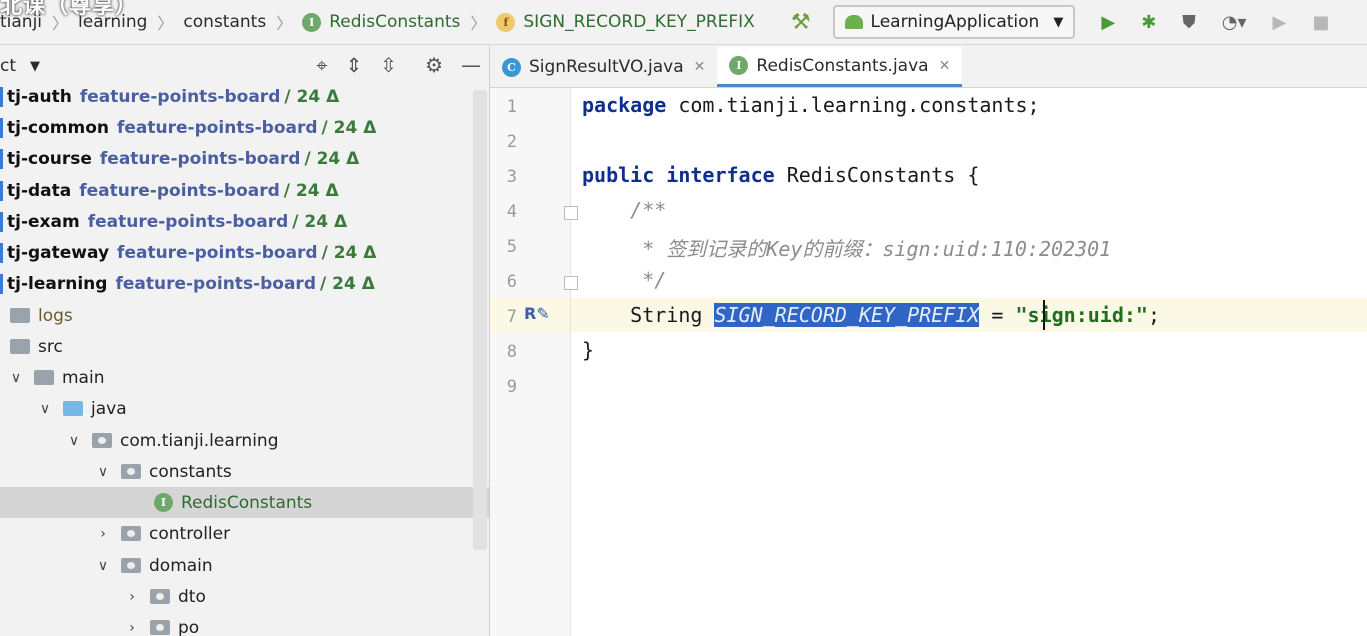 The height and width of the screenshot is (636, 1367). I want to click on keyword: interface, so click(720, 175).